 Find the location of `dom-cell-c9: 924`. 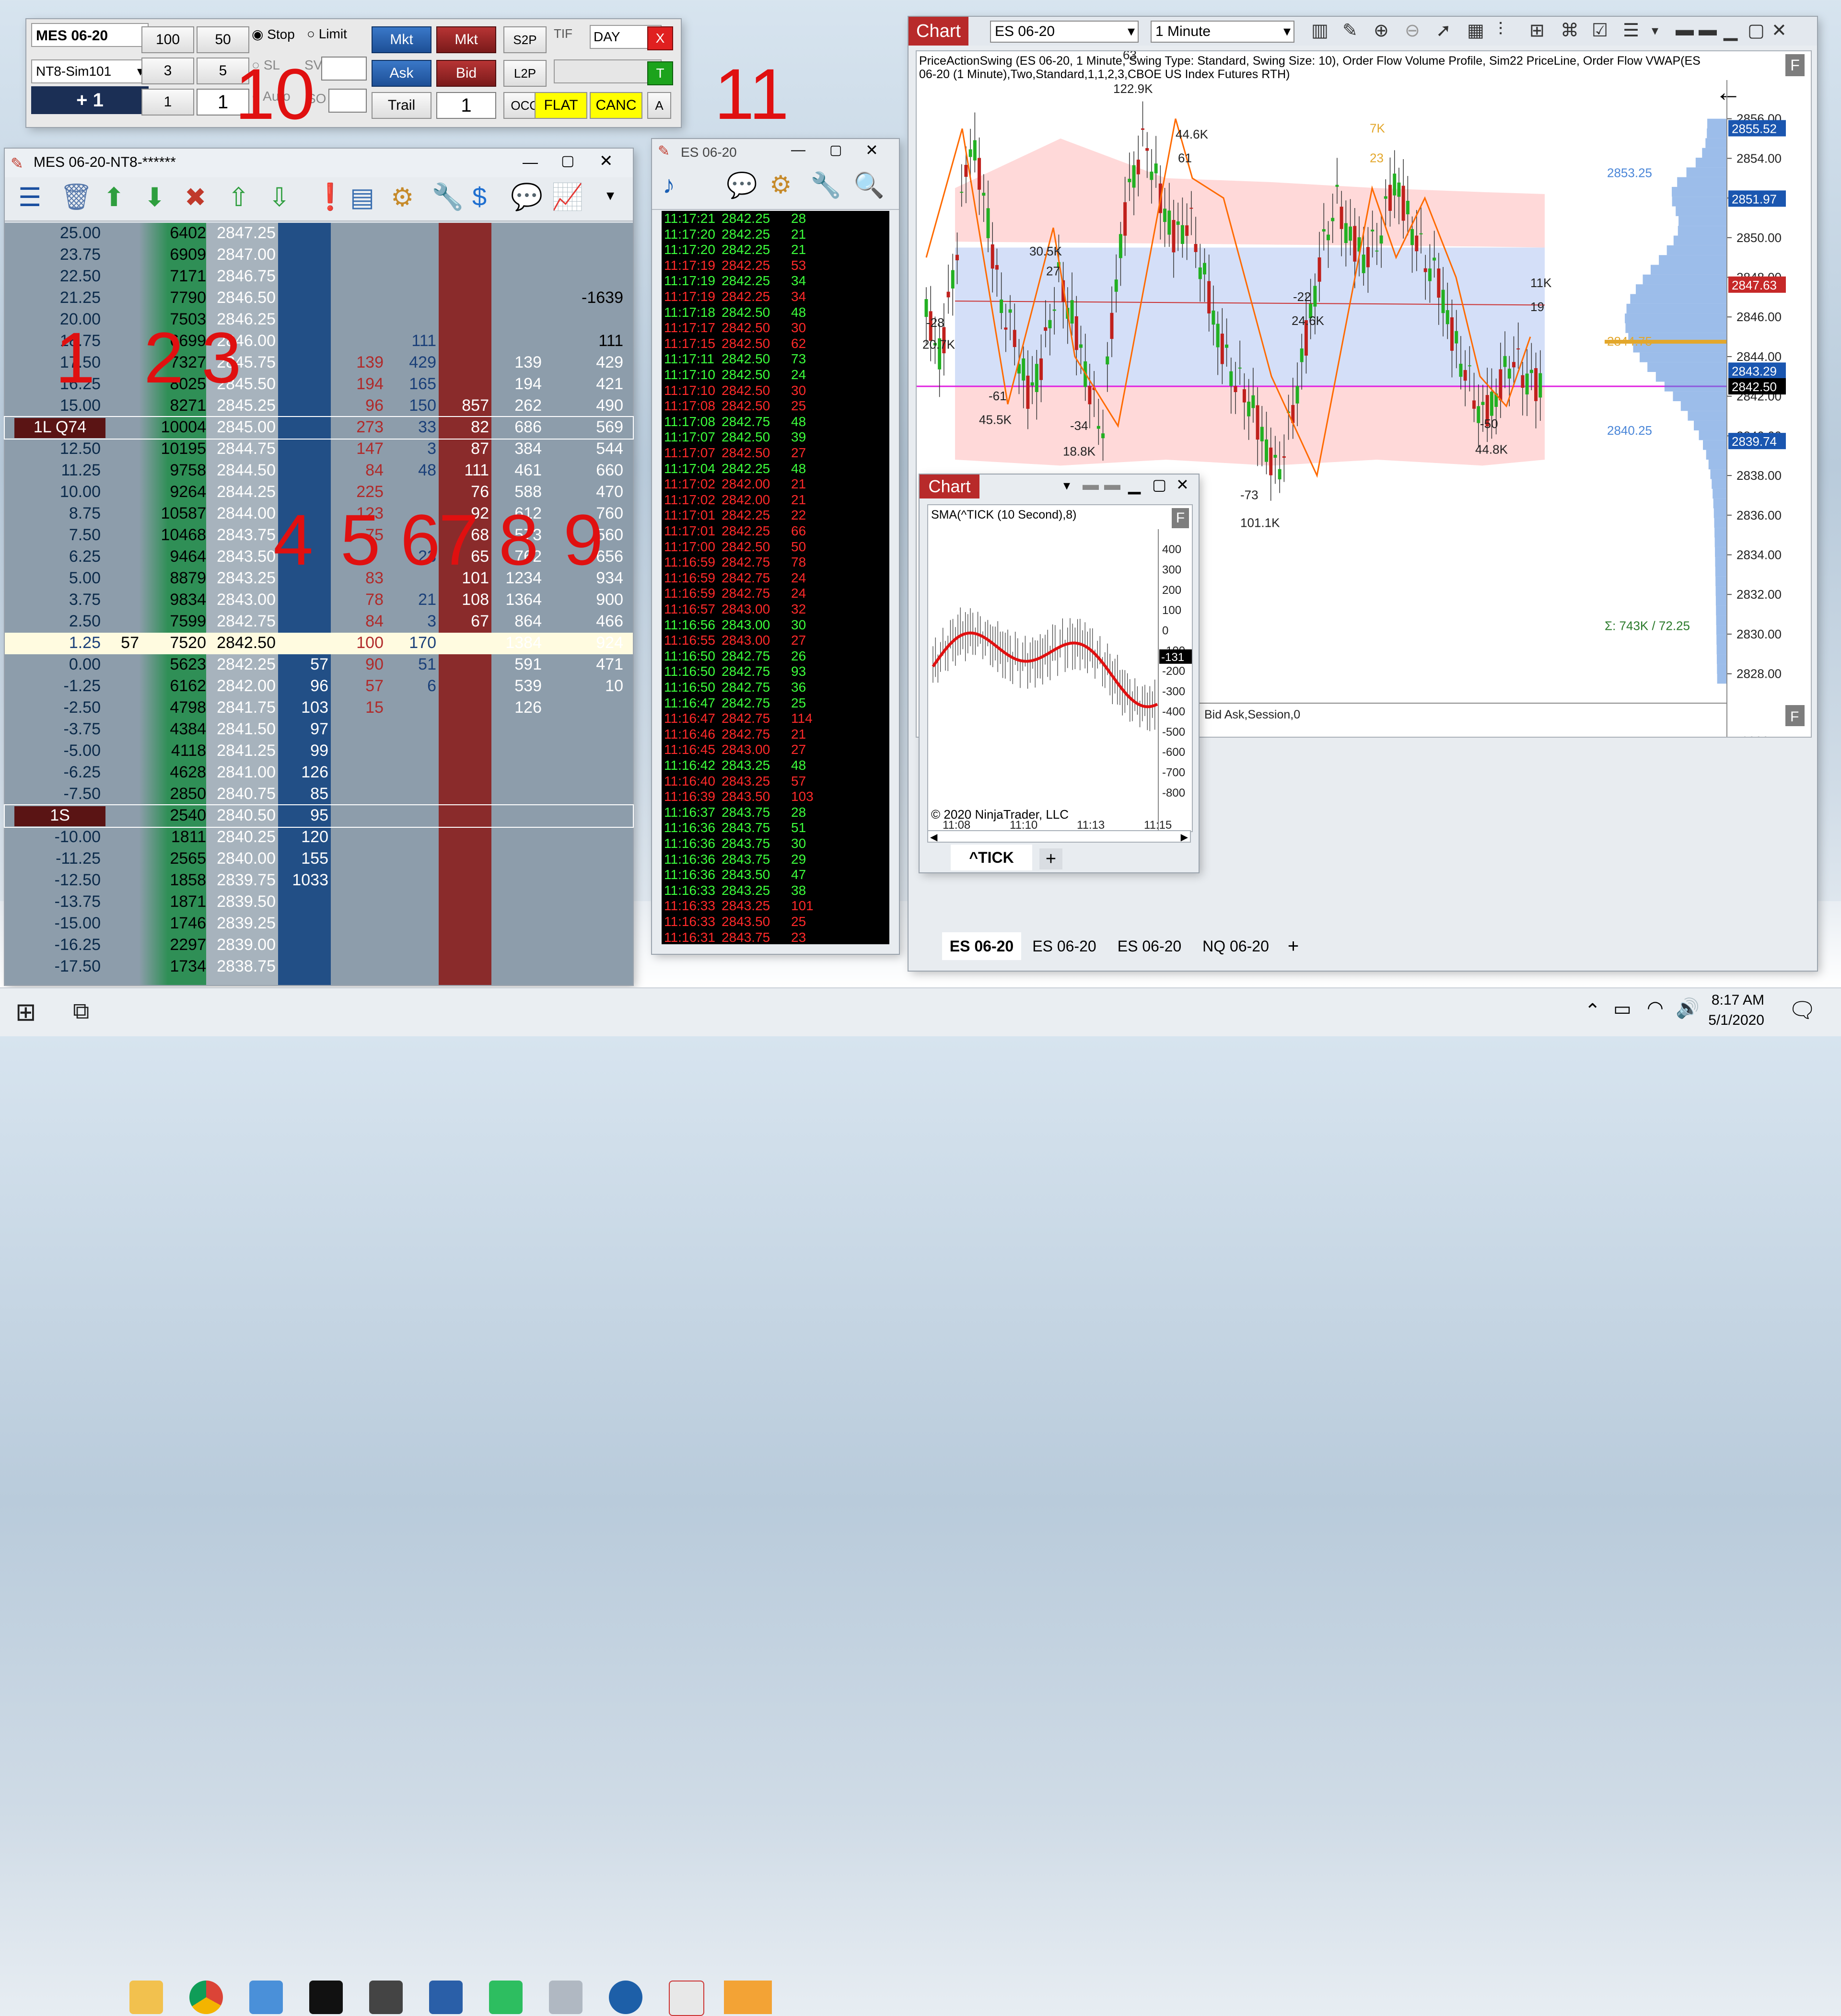

dom-cell-c9: 924 is located at coordinates (589, 643).